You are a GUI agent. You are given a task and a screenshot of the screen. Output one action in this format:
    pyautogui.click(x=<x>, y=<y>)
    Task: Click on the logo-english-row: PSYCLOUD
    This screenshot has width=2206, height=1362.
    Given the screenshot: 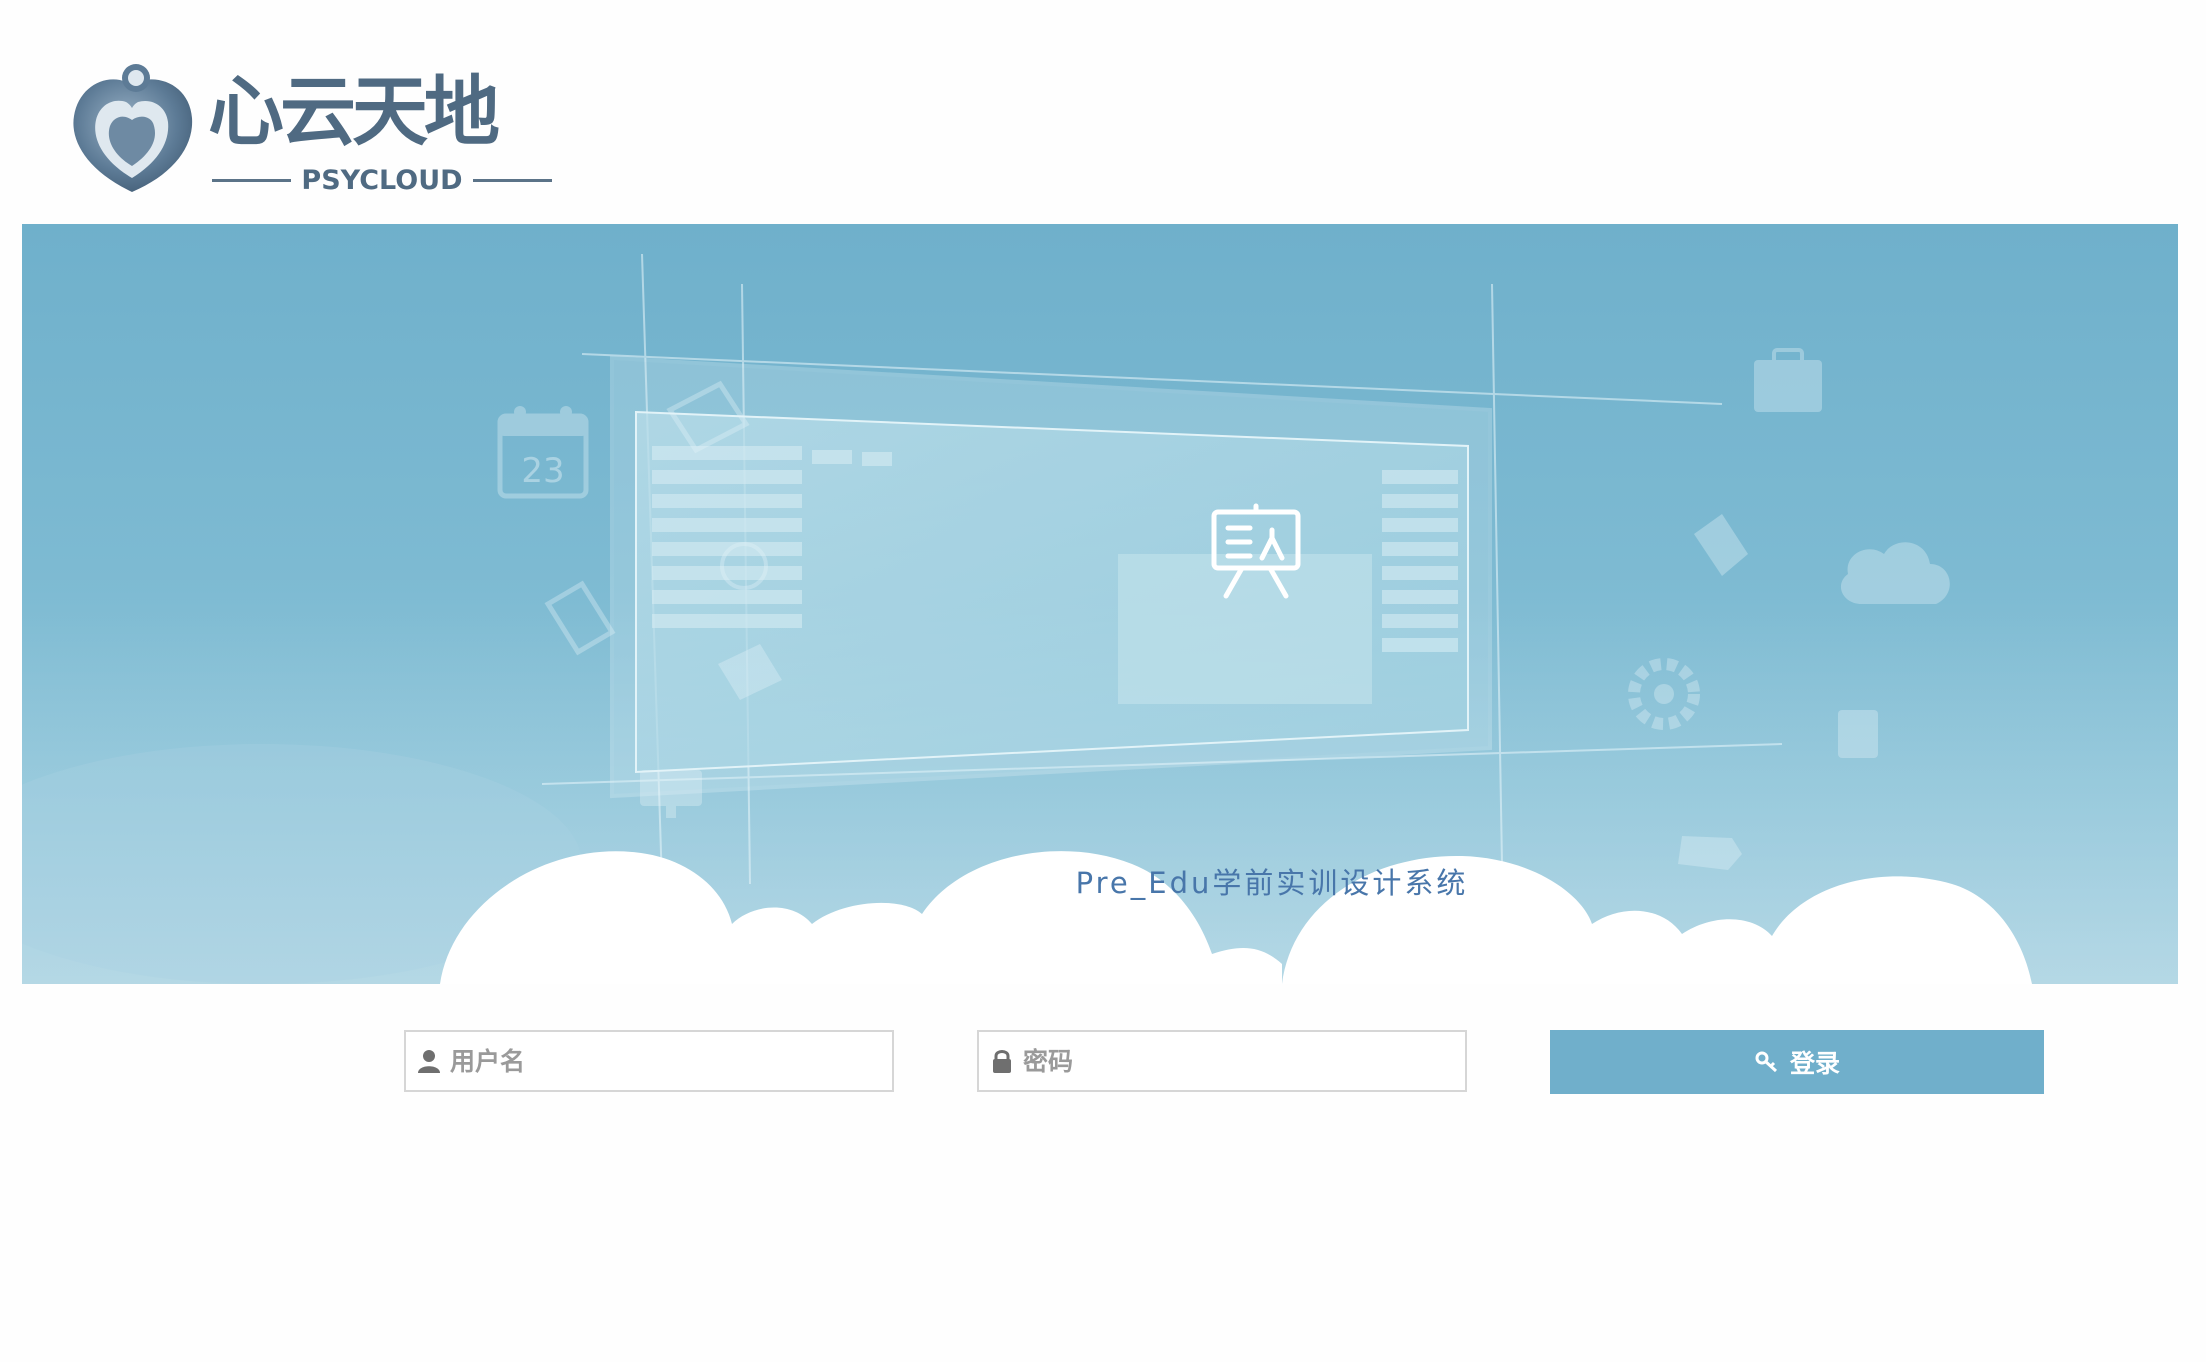 What is the action you would take?
    pyautogui.click(x=382, y=180)
    